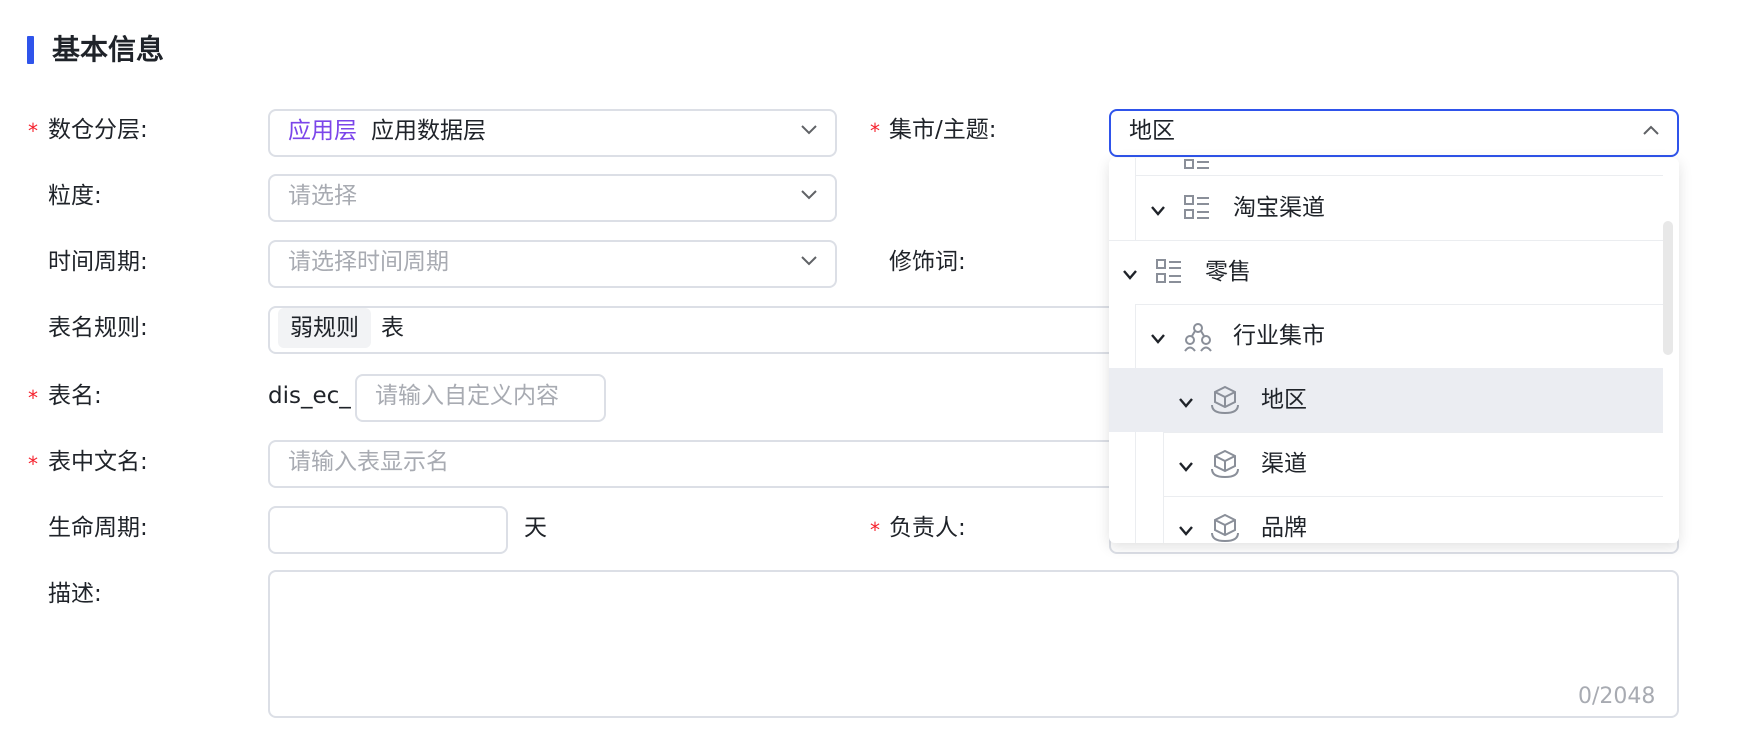 The height and width of the screenshot is (752, 1738). I want to click on layer-select: 应用层 应用数据层, so click(552, 133).